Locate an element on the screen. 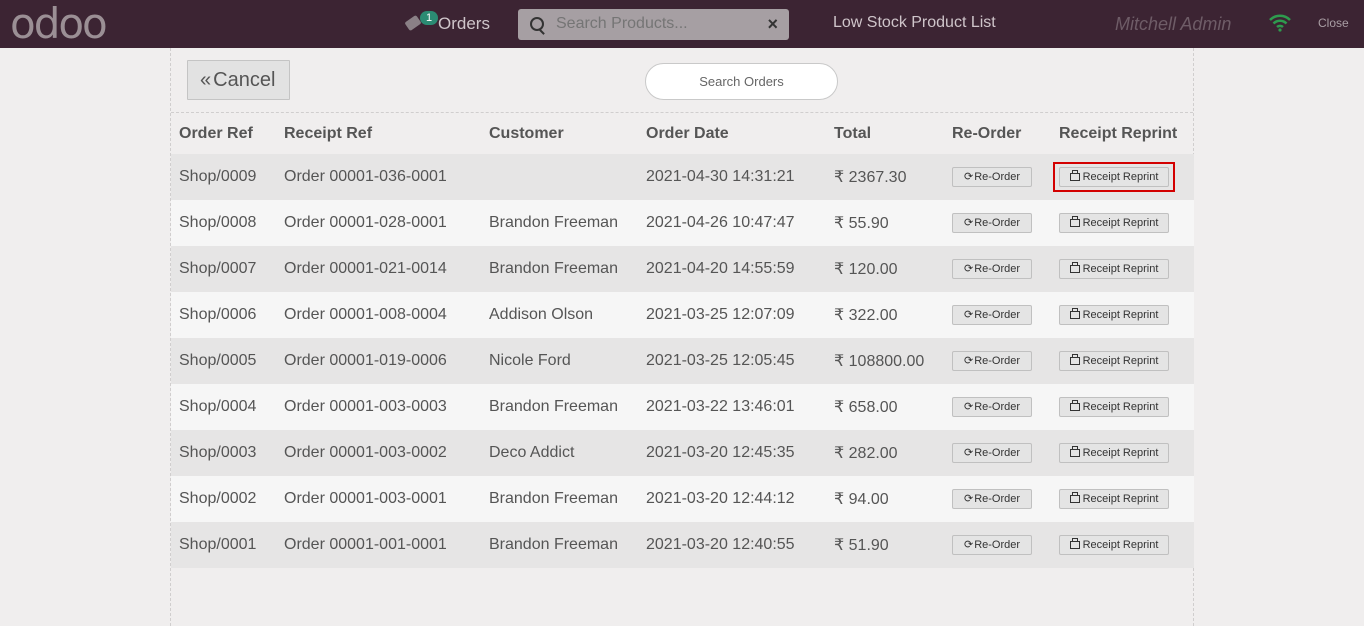  total-value: 658.00 is located at coordinates (873, 407).